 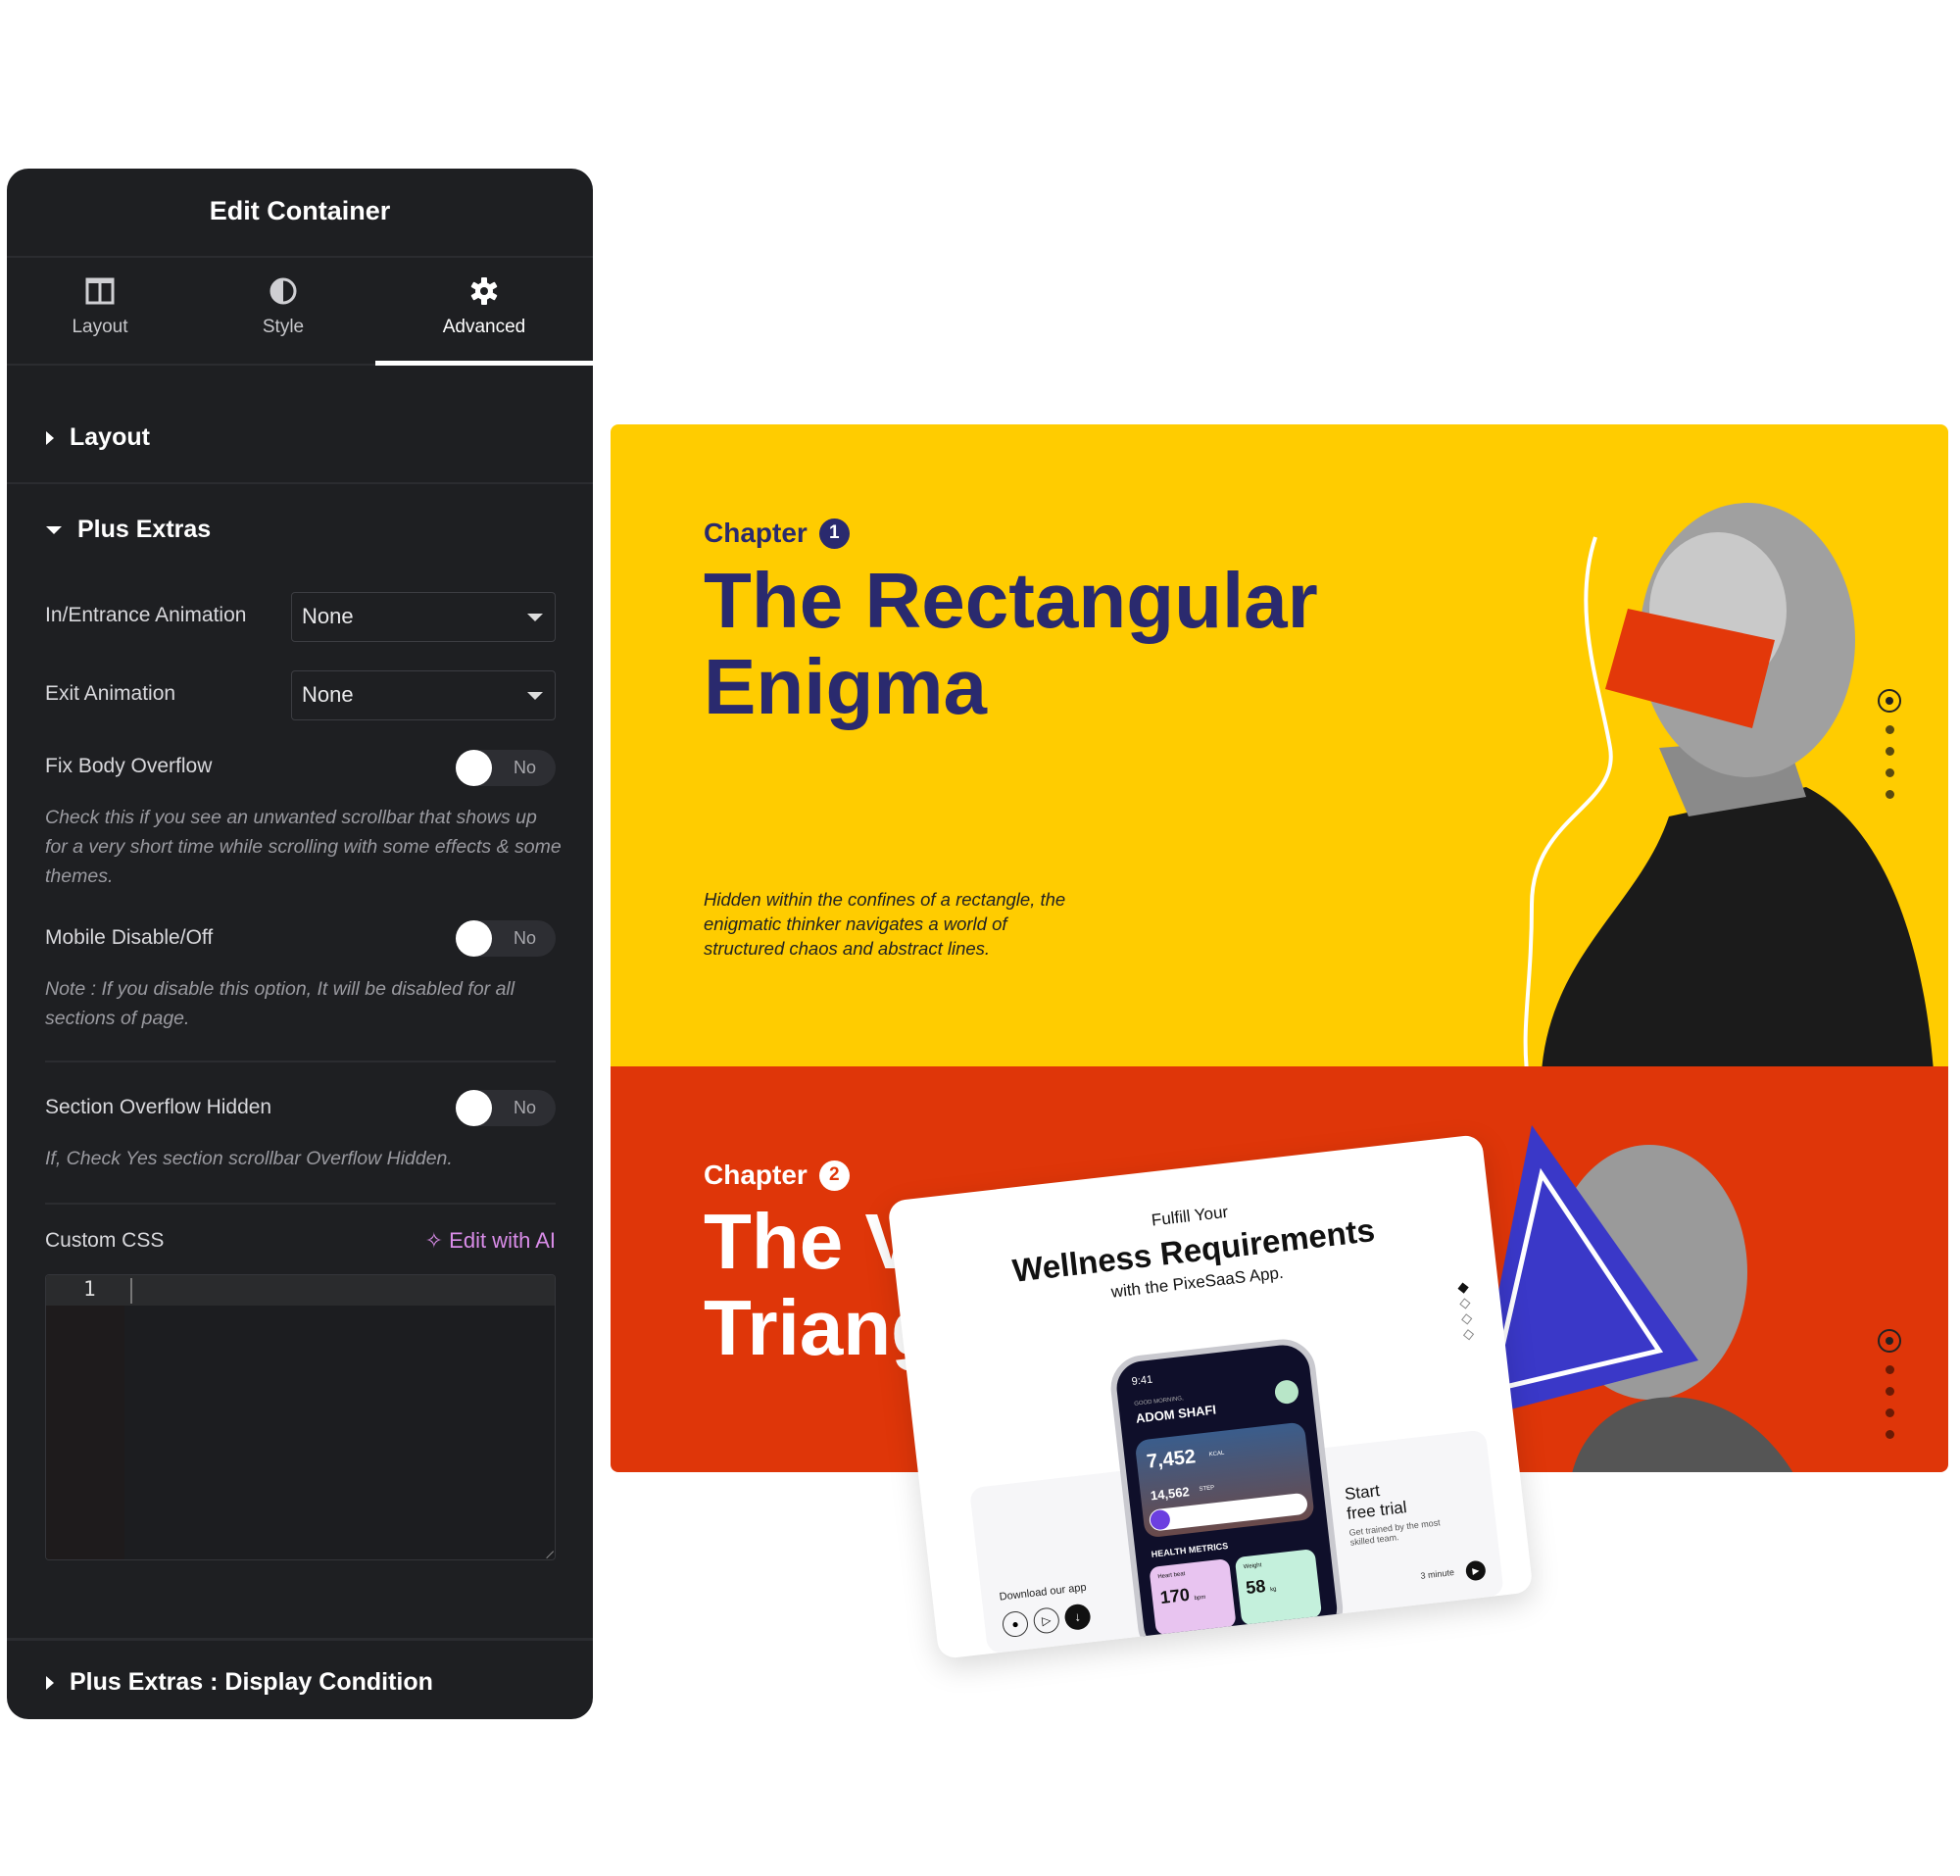 What do you see at coordinates (834, 533) in the screenshot?
I see `chapter-number-badge: 1` at bounding box center [834, 533].